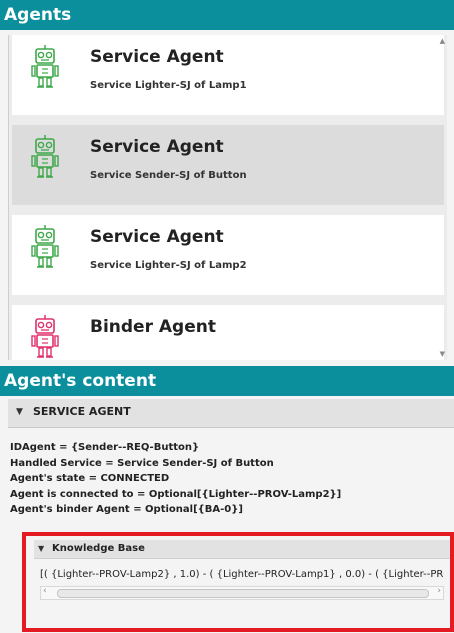  Describe the element at coordinates (227, 381) in the screenshot. I see `content-panel-header: Agent's content` at that location.